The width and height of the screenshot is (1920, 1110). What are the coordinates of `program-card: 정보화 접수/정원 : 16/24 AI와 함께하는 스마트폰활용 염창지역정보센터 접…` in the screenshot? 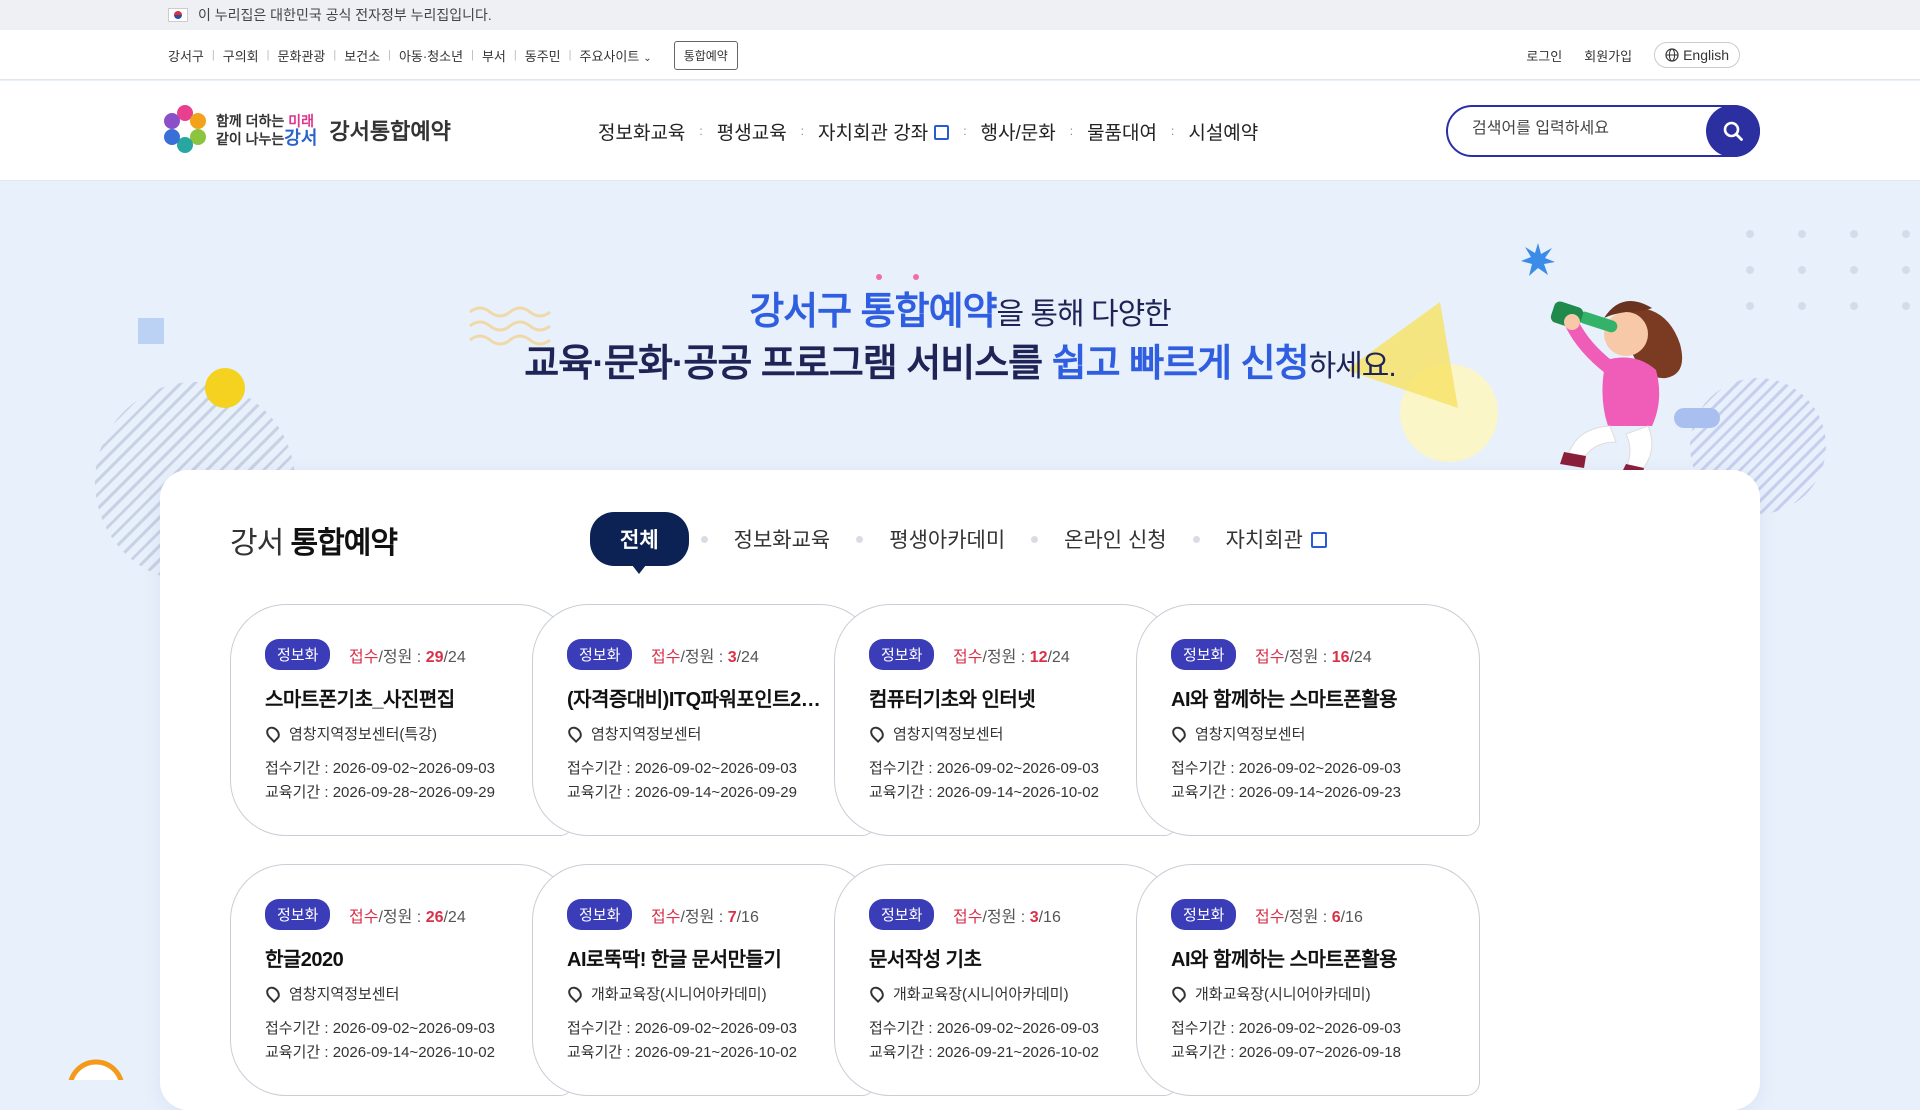 It's located at (1308, 720).